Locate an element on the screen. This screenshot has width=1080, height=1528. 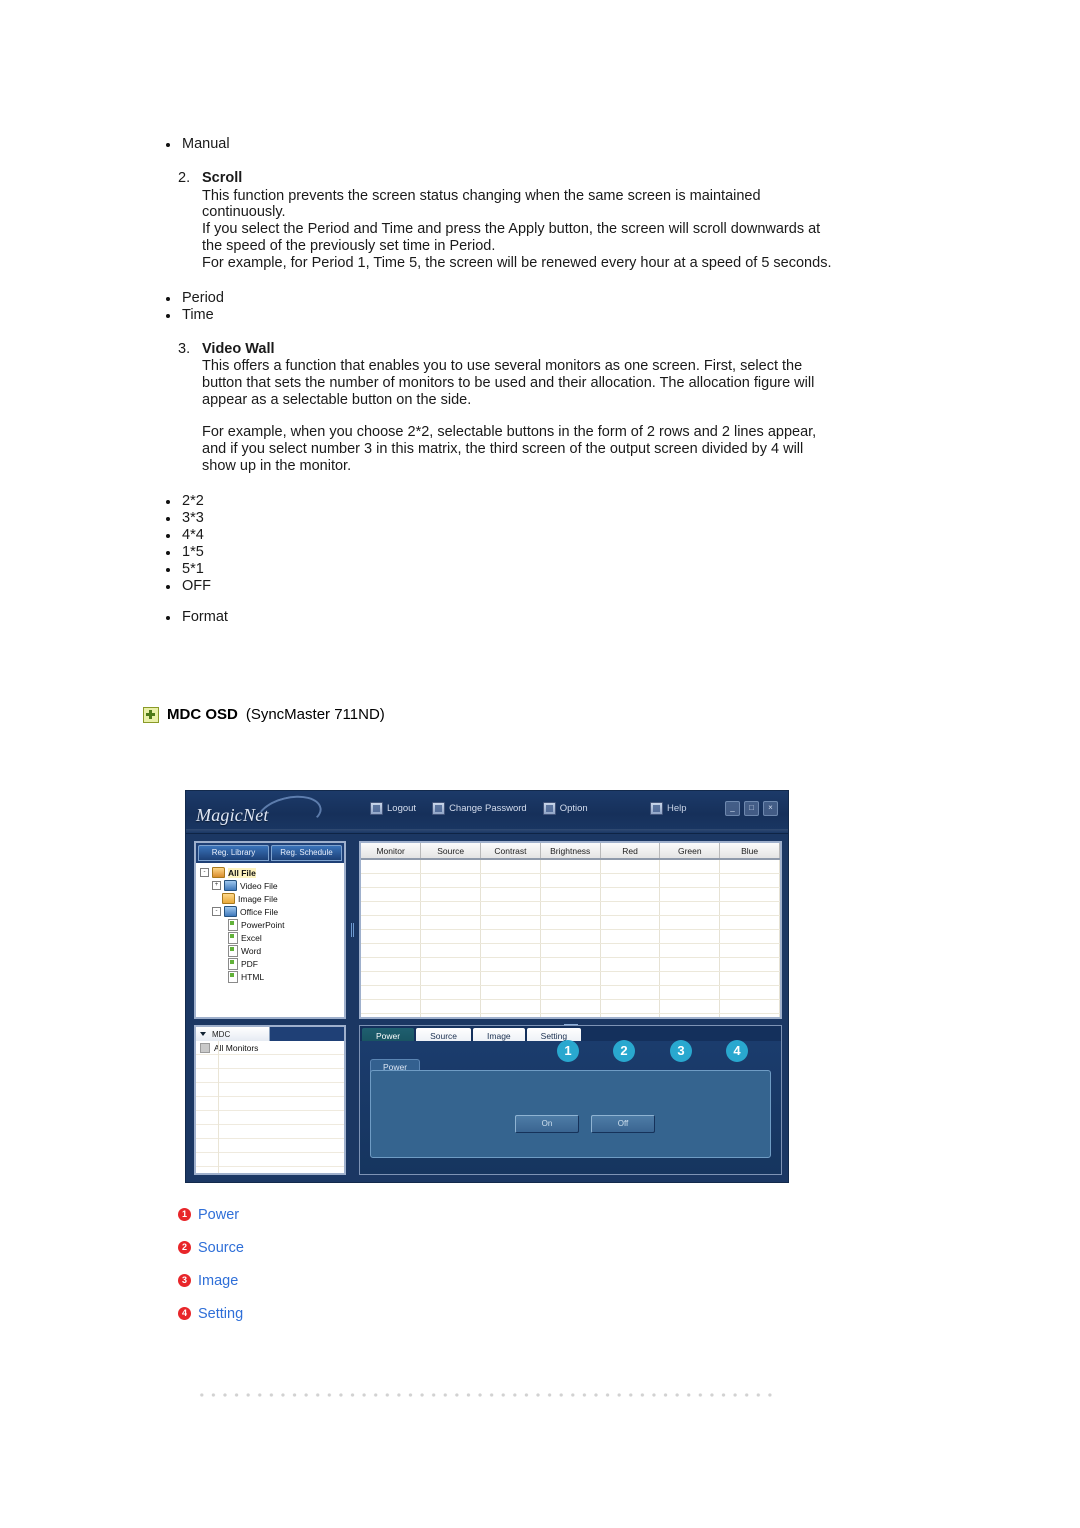
callout-legend: 1 Power 2 Source 3 Image 4 Setting is located at coordinates (328, 1264).